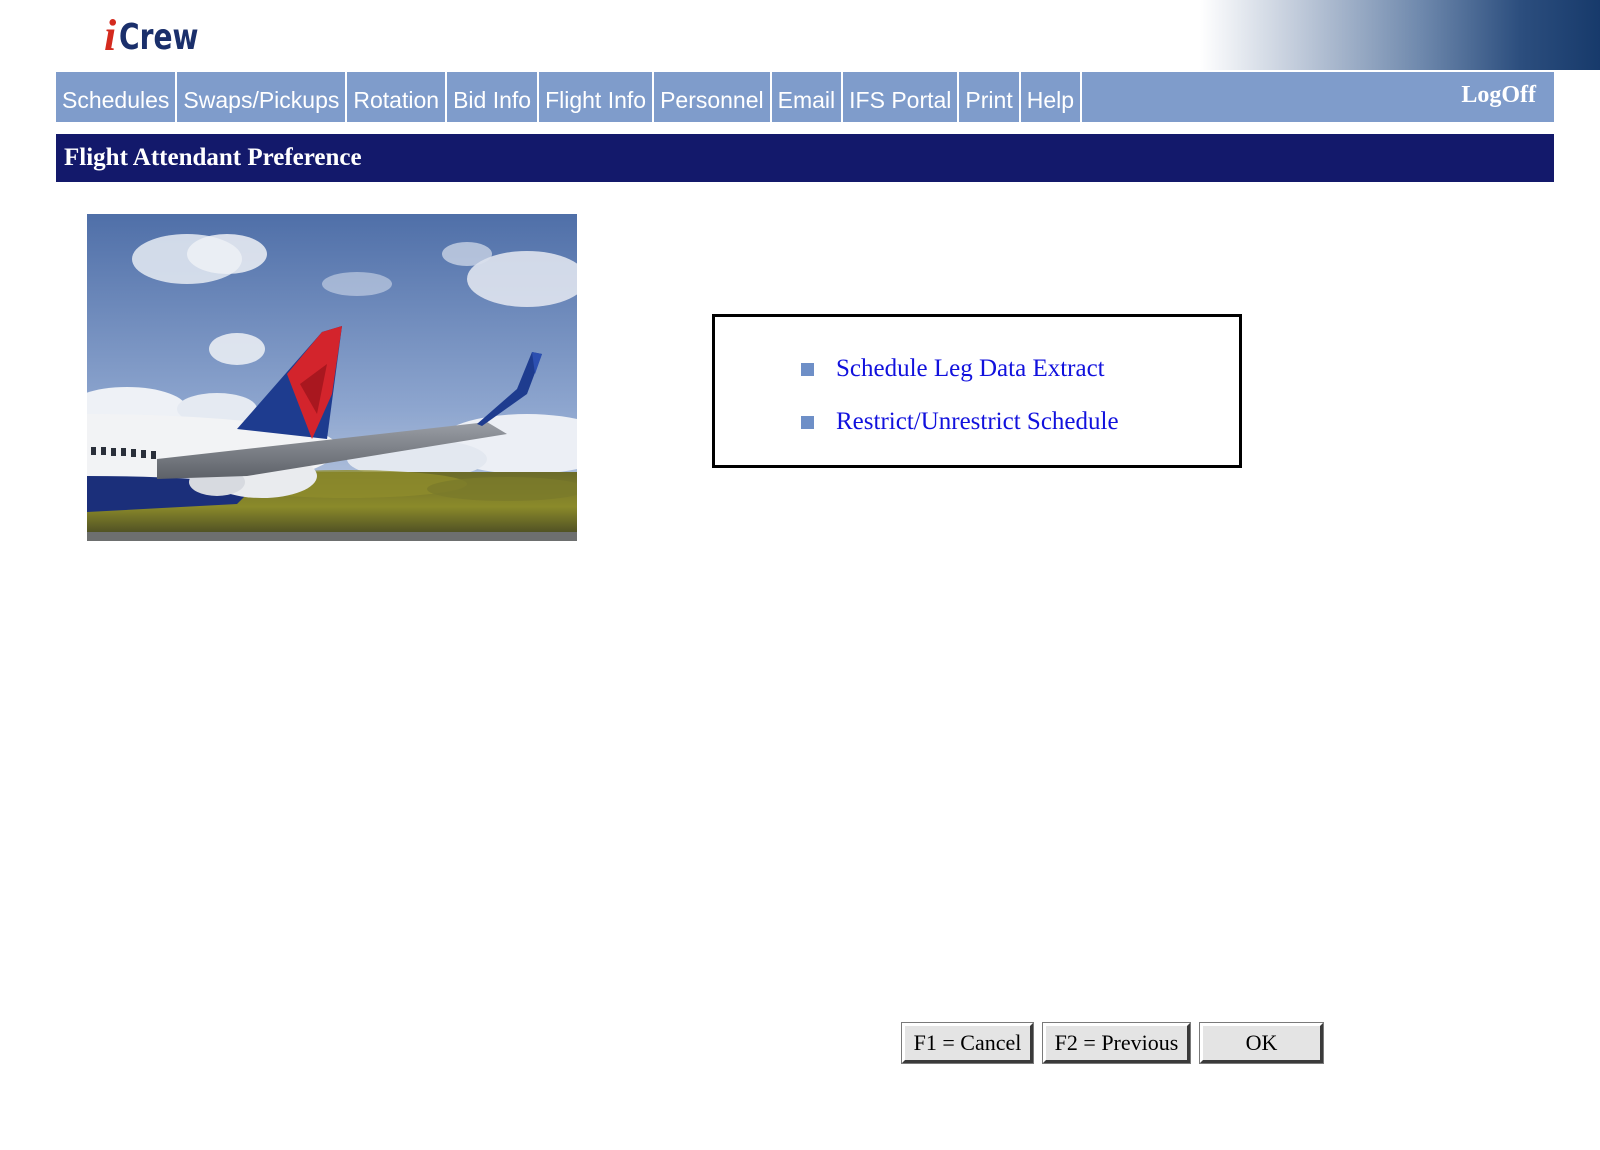 This screenshot has width=1600, height=1150. I want to click on nav-email: Email, so click(808, 97).